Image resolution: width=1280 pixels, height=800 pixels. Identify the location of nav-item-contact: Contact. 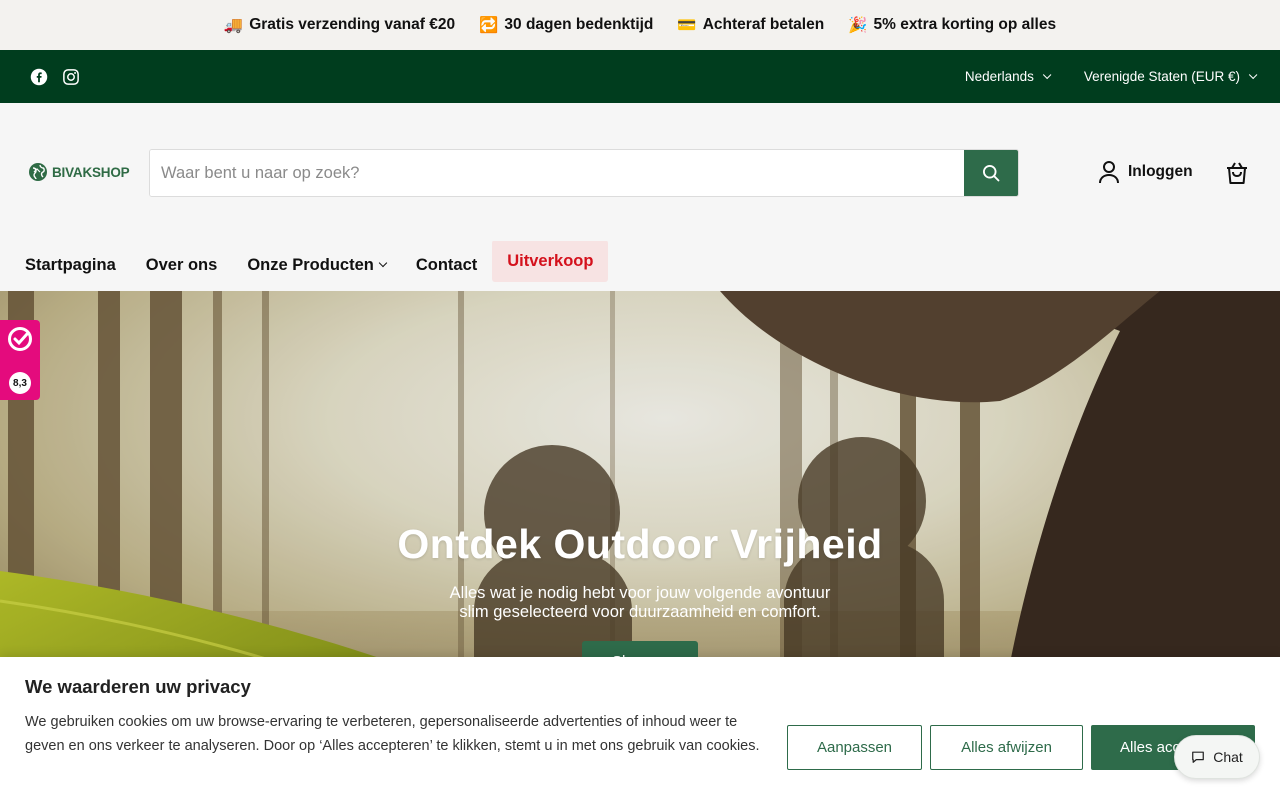
(446, 265).